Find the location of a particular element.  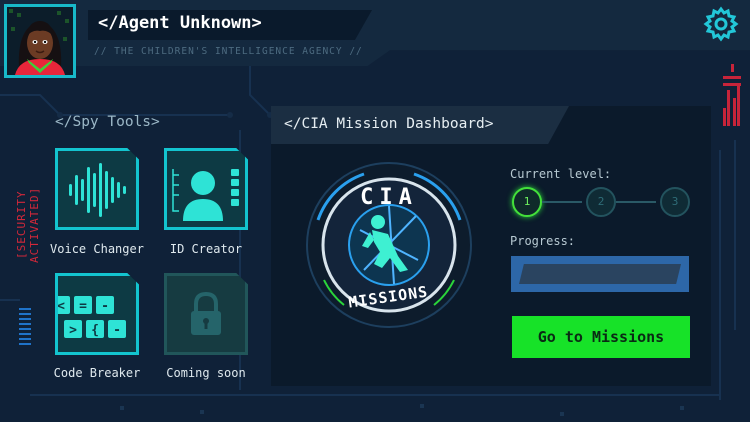

voice-changer-button is located at coordinates (97, 189).